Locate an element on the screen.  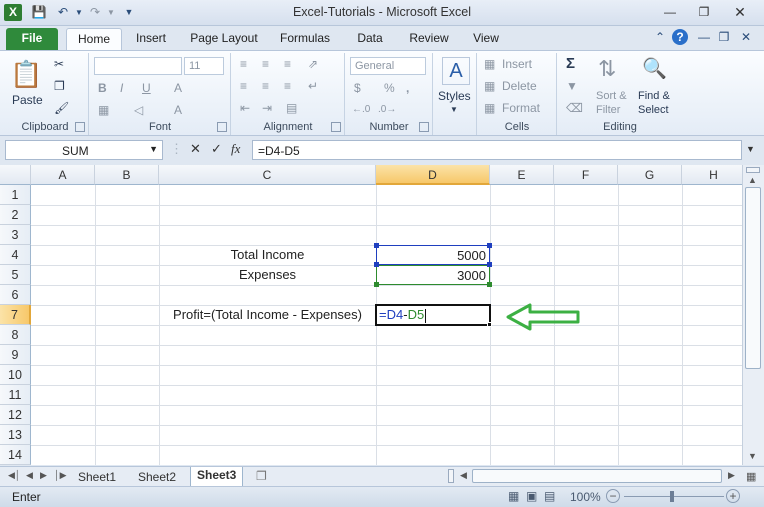
alignment-launcher-icon is located at coordinates (336, 127).